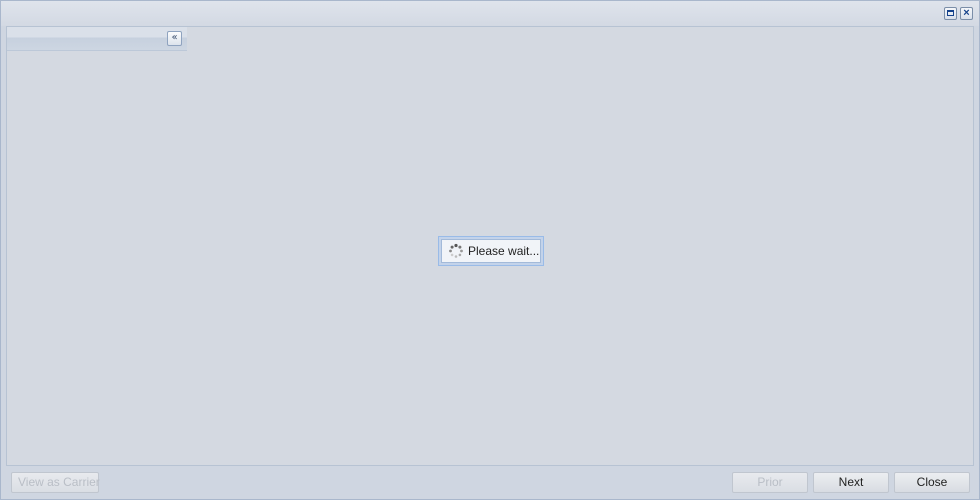 This screenshot has width=980, height=500. I want to click on footer-toolbar: View as Carrier Prior Next Close, so click(490, 483).